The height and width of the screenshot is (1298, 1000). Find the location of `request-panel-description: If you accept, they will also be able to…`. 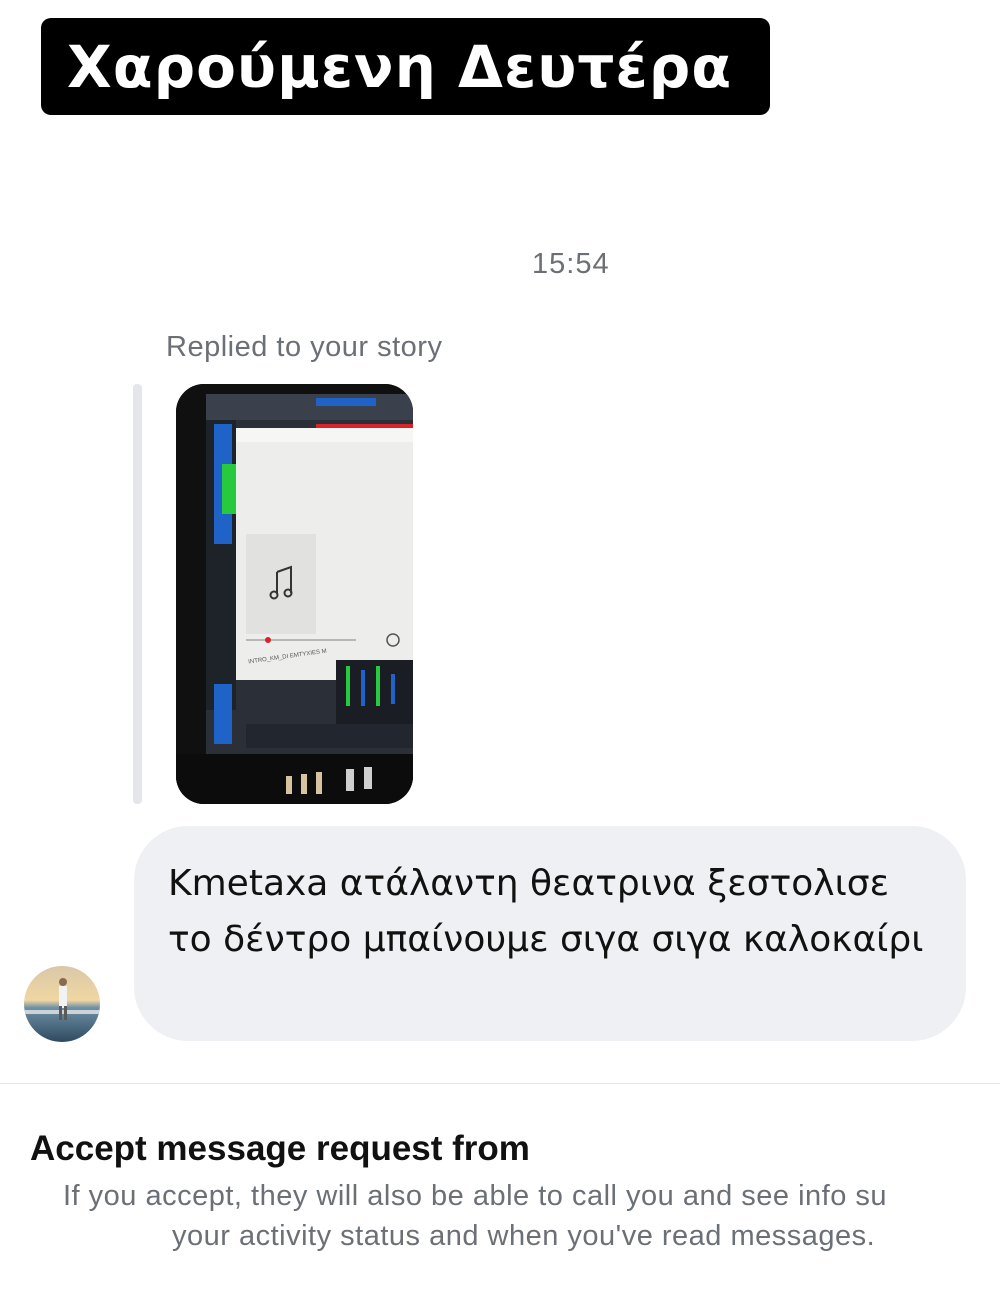

request-panel-description: If you accept, they will also be able to… is located at coordinates (500, 1230).